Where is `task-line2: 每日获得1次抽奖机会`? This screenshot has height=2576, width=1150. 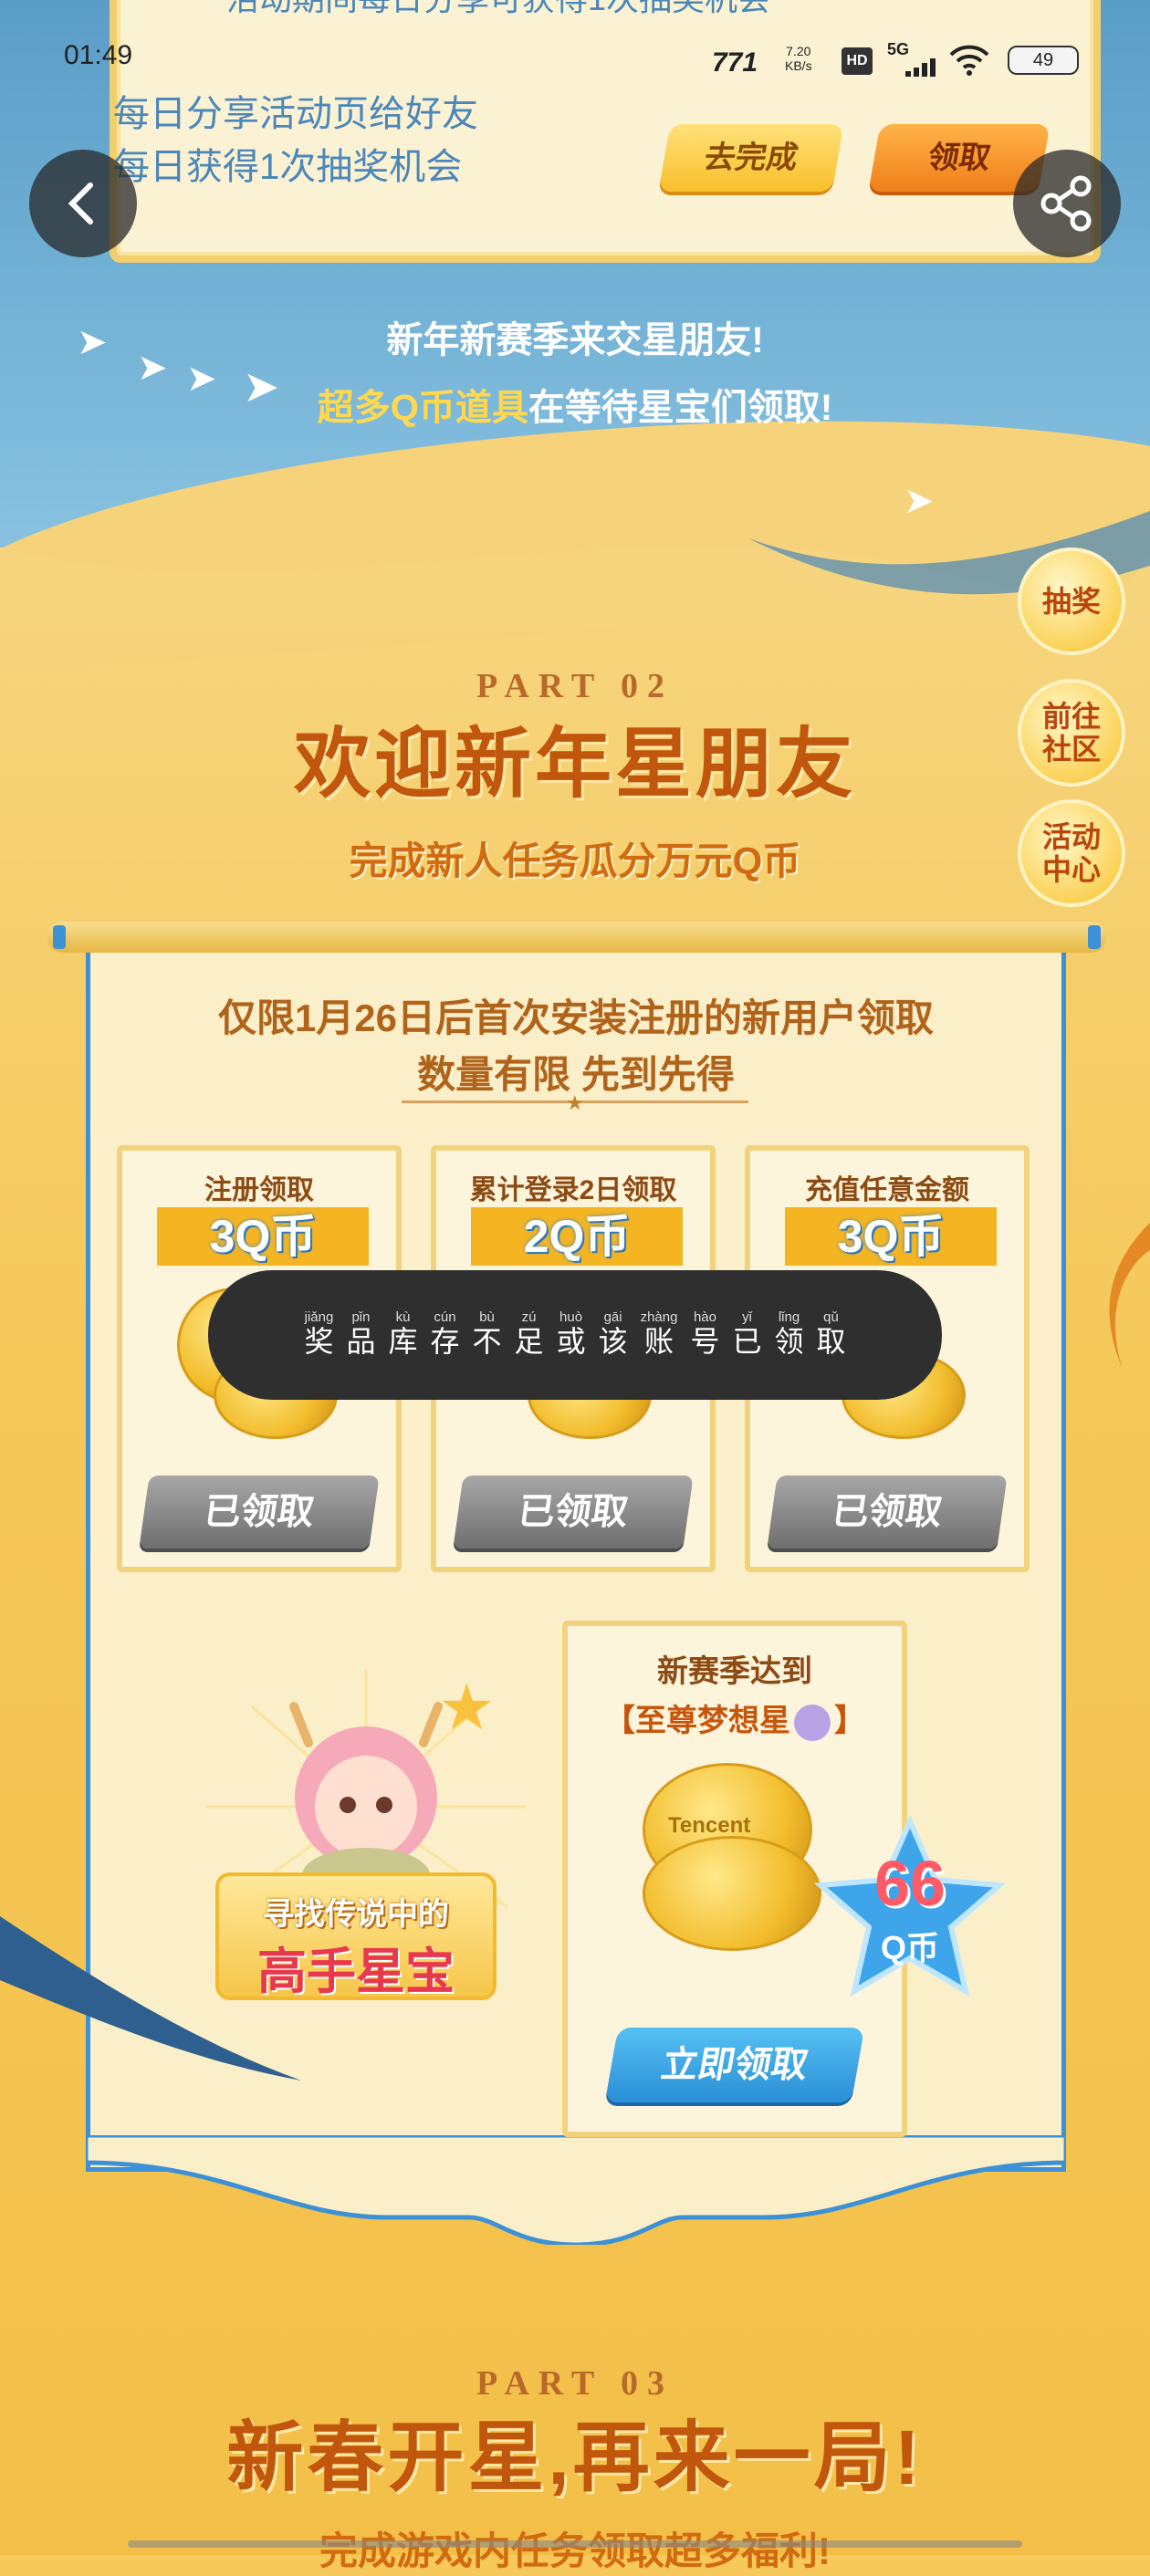
task-line2: 每日获得1次抽奖机会 is located at coordinates (288, 167).